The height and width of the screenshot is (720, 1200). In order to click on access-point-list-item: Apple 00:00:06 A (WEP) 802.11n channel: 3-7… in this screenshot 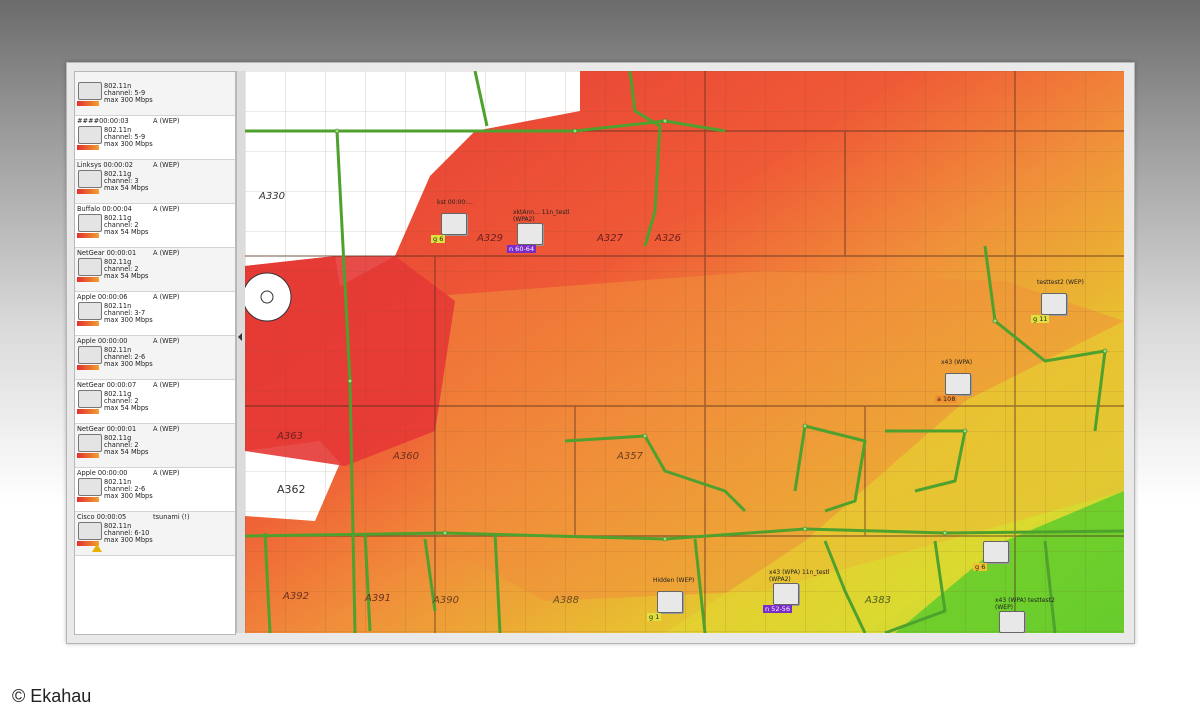, I will do `click(155, 314)`.